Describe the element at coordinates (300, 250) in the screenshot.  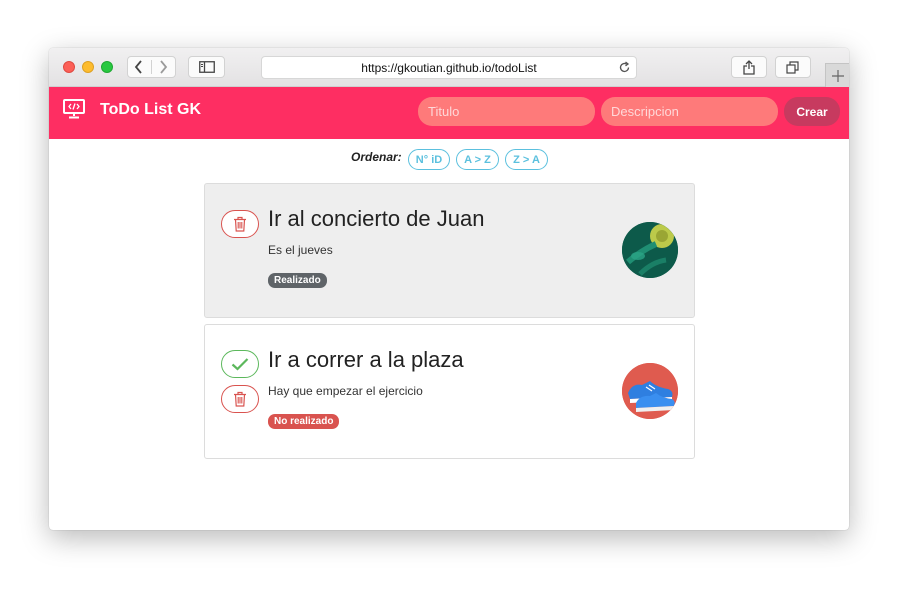
I see `todo-description: Es el jueves` at that location.